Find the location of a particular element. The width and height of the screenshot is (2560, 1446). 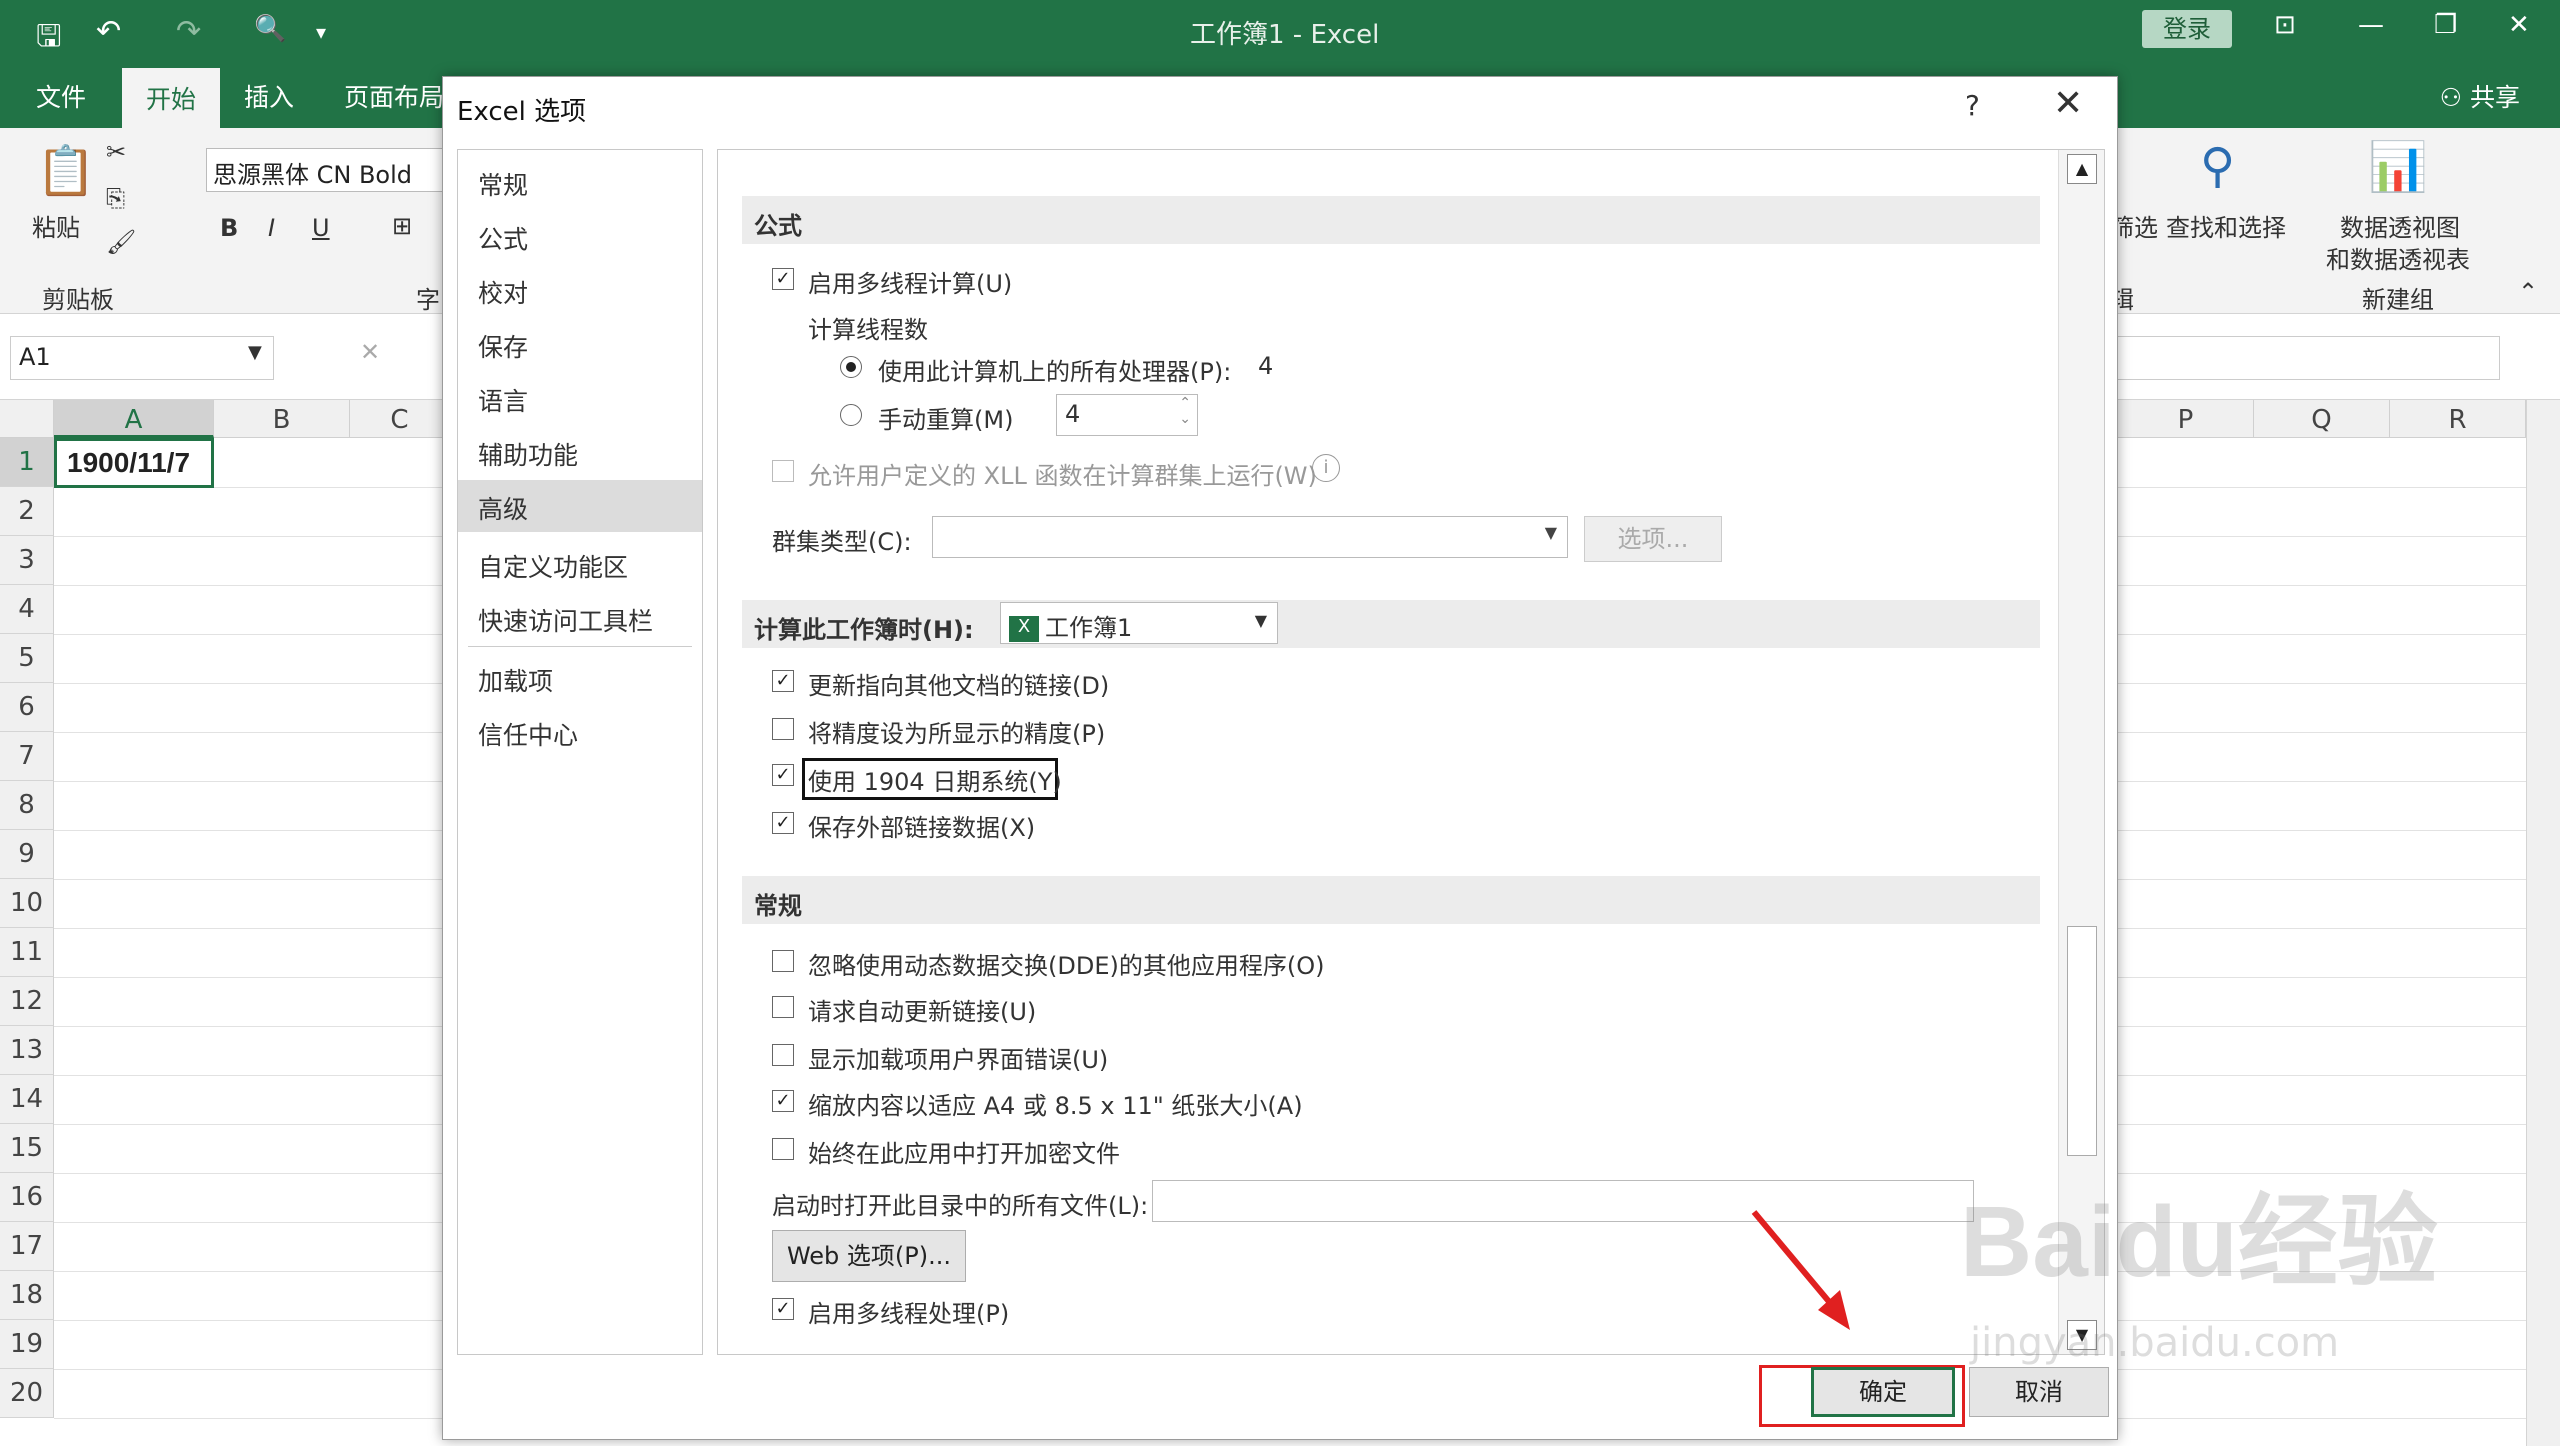

paste-label: 粘贴 is located at coordinates (56, 225).